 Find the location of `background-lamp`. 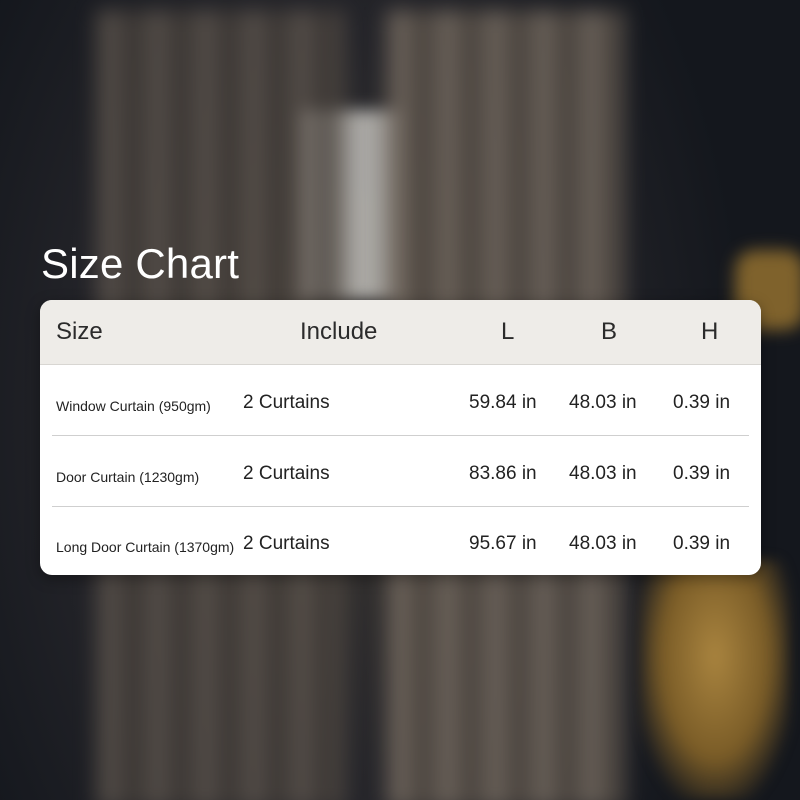

background-lamp is located at coordinates (715, 680).